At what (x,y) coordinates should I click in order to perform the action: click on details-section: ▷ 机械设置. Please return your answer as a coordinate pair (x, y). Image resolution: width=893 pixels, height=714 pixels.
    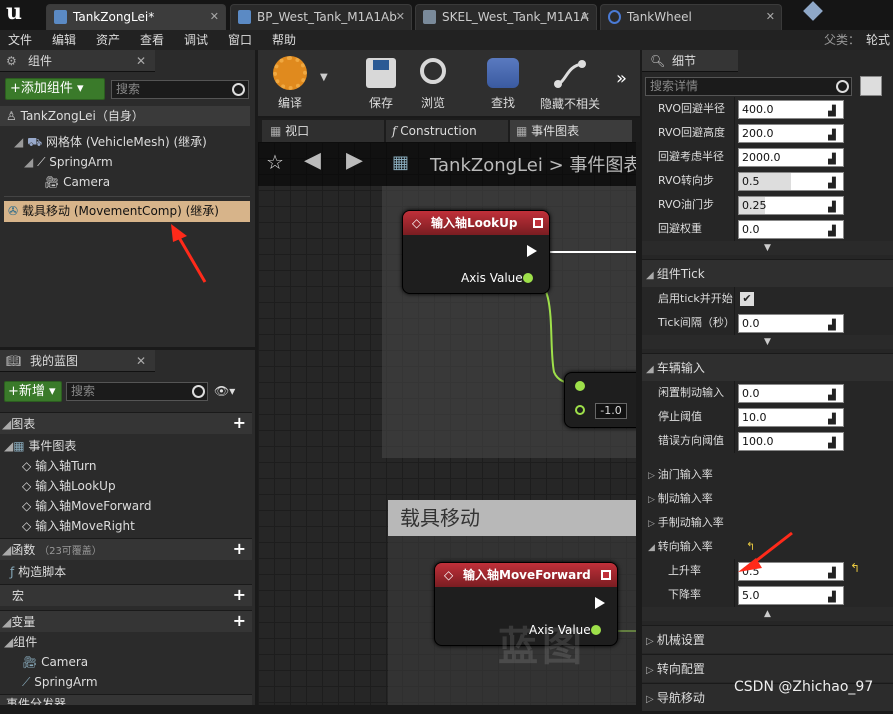
    Looking at the image, I should click on (767, 639).